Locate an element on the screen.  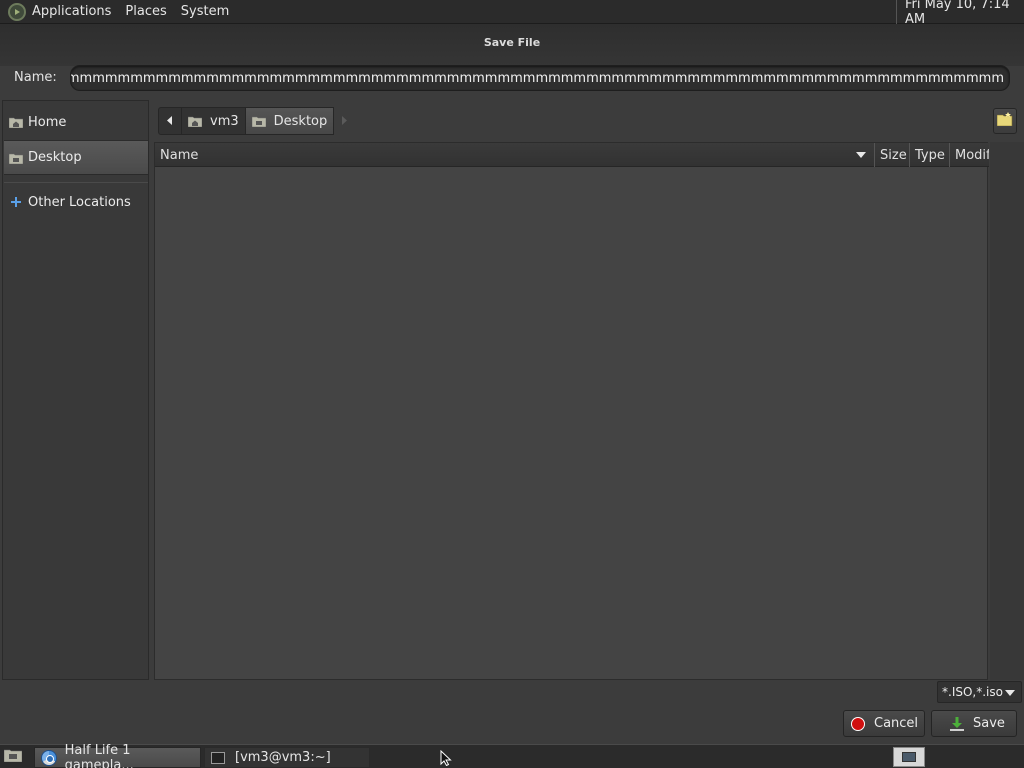
system-menu-label: System is located at coordinates (205, 11).